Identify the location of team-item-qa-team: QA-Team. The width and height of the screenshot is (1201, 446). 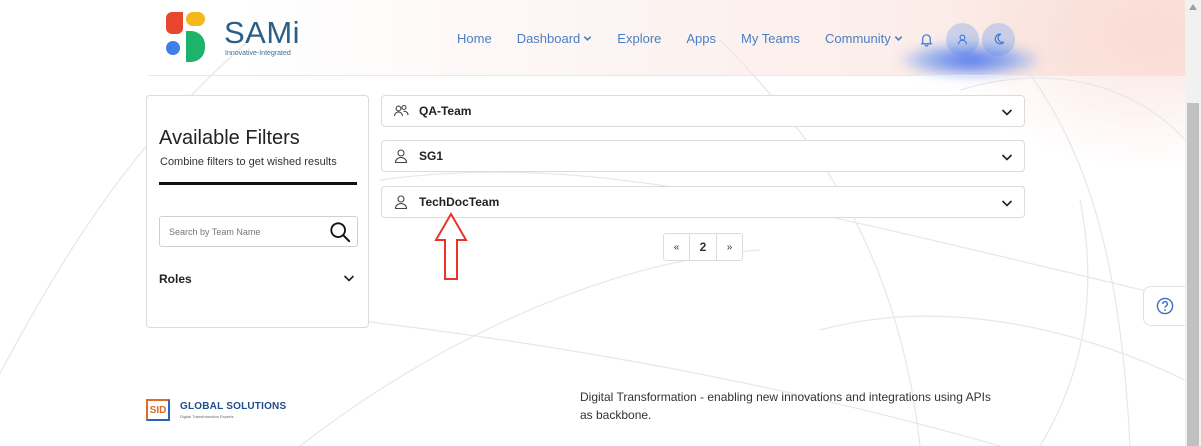
(703, 111).